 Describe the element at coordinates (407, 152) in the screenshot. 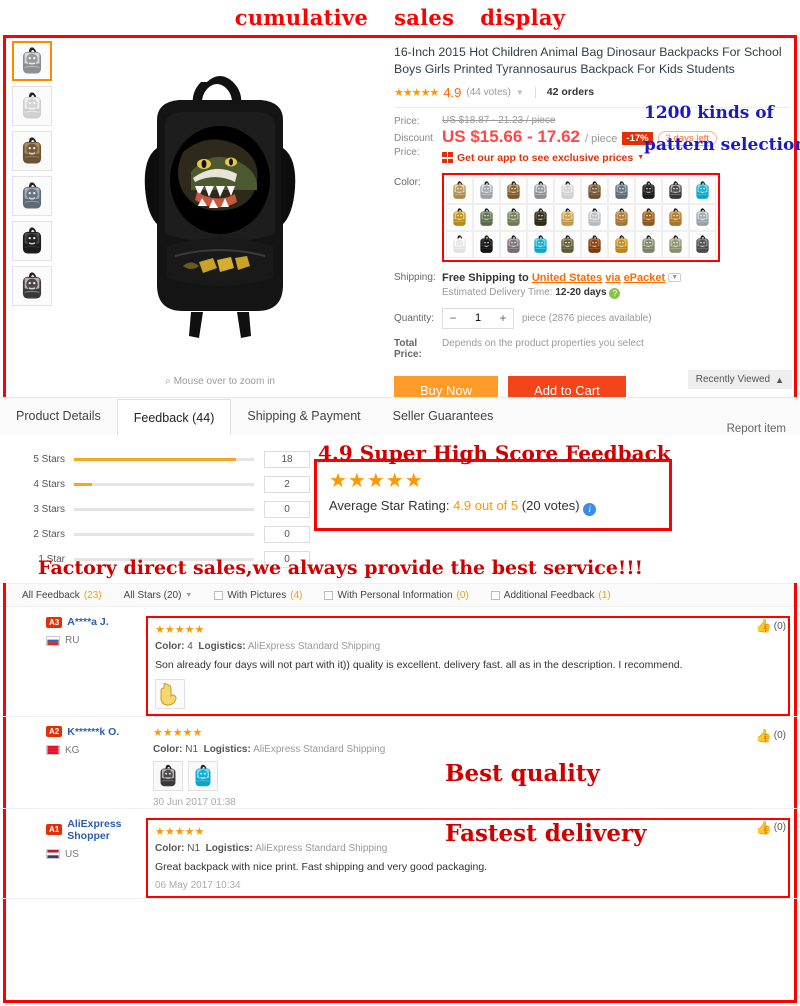

I see `discount-label-2: Price:` at that location.